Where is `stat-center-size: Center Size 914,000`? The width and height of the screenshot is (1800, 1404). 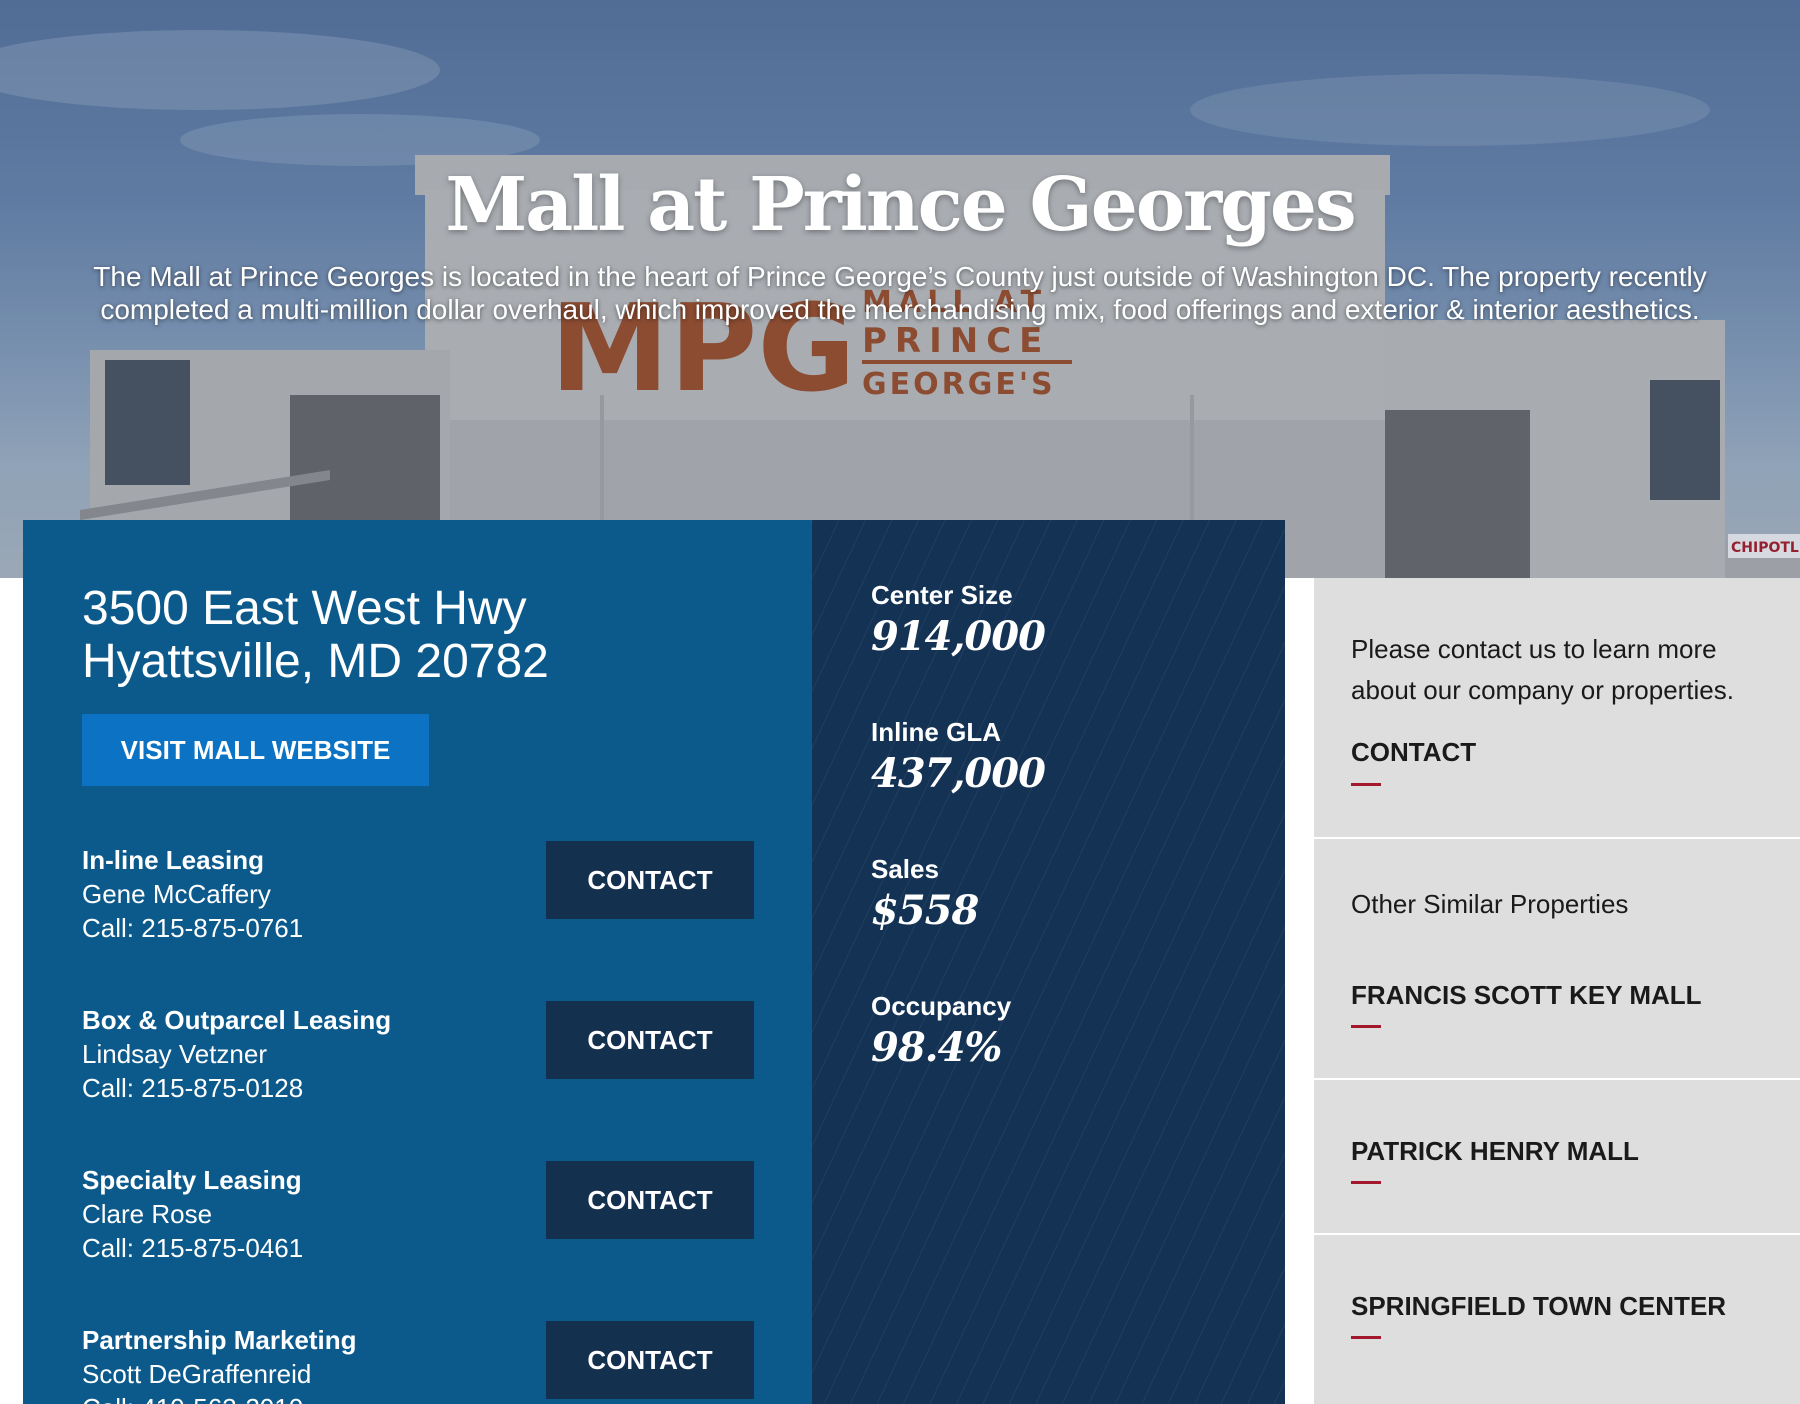
stat-center-size: Center Size 914,000 is located at coordinates (958, 620).